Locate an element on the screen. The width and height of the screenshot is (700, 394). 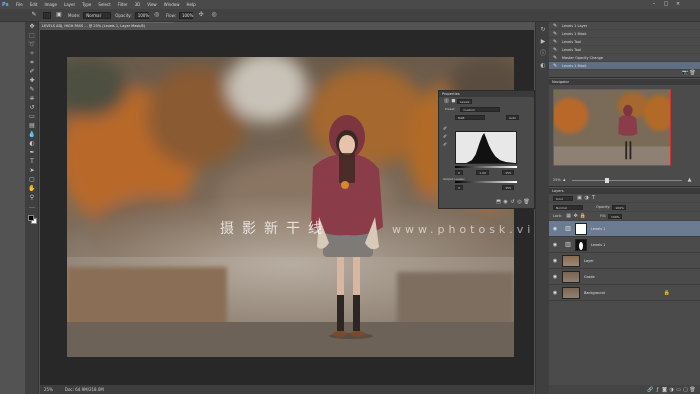
blur-tool-icon: 💧 is located at coordinates (32, 135).